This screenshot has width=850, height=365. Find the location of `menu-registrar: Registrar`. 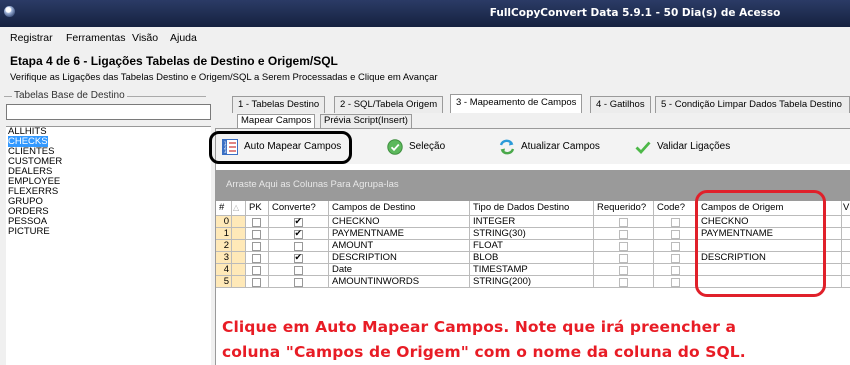

menu-registrar: Registrar is located at coordinates (31, 38).